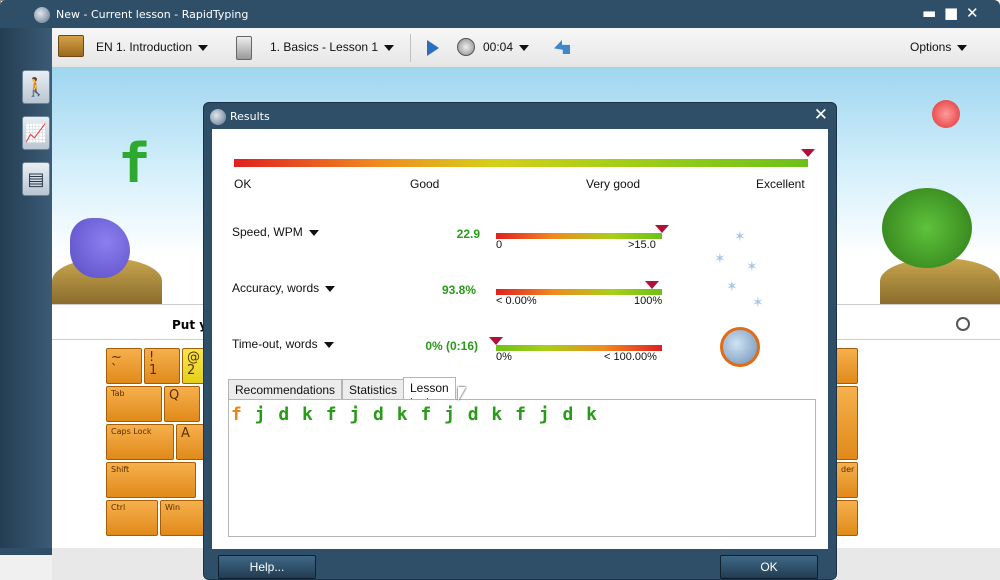  I want to click on key-tab: Tab, so click(134, 404).